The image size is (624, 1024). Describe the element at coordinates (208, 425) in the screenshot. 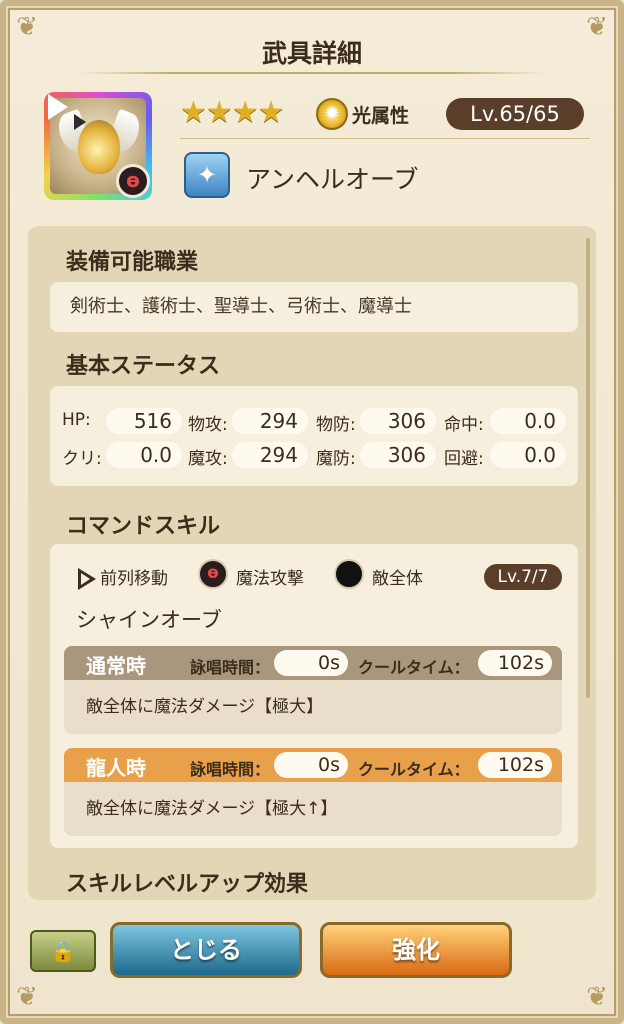

I see `stat-label: 物攻:` at that location.